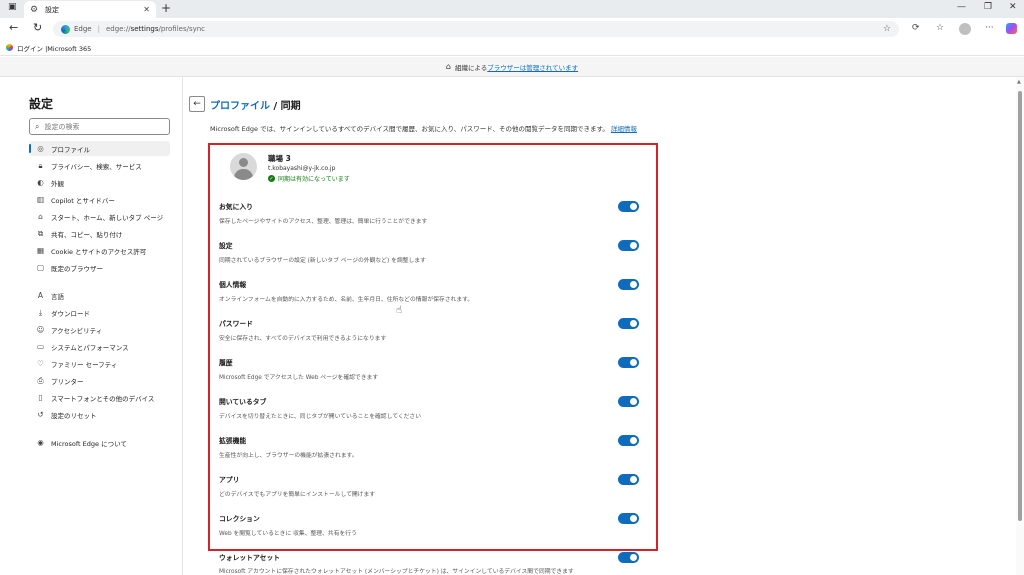  Describe the element at coordinates (239, 519) in the screenshot. I see `sync-item-title: コレクション` at that location.